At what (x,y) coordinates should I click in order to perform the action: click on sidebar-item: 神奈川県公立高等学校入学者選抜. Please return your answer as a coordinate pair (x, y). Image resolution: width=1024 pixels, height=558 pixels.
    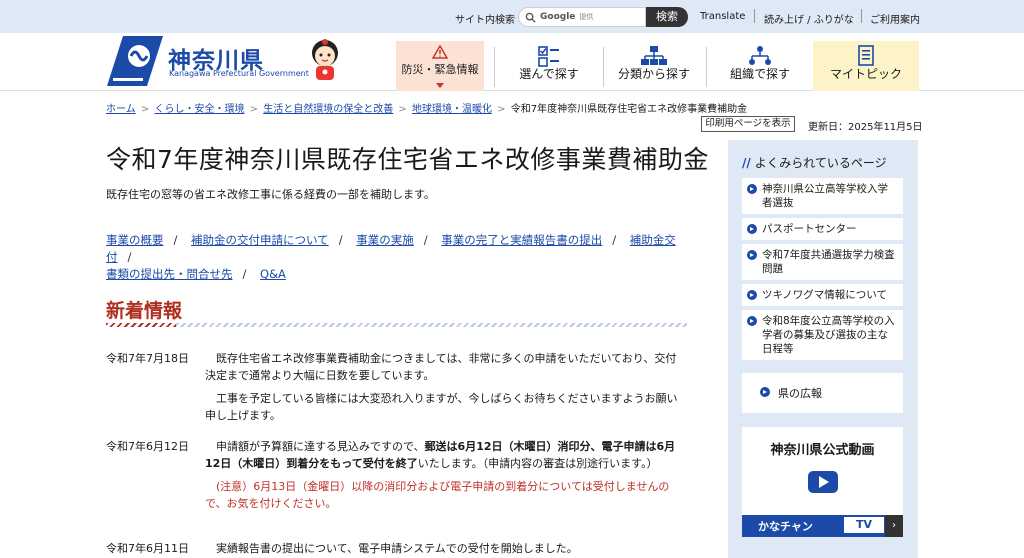
    Looking at the image, I should click on (822, 196).